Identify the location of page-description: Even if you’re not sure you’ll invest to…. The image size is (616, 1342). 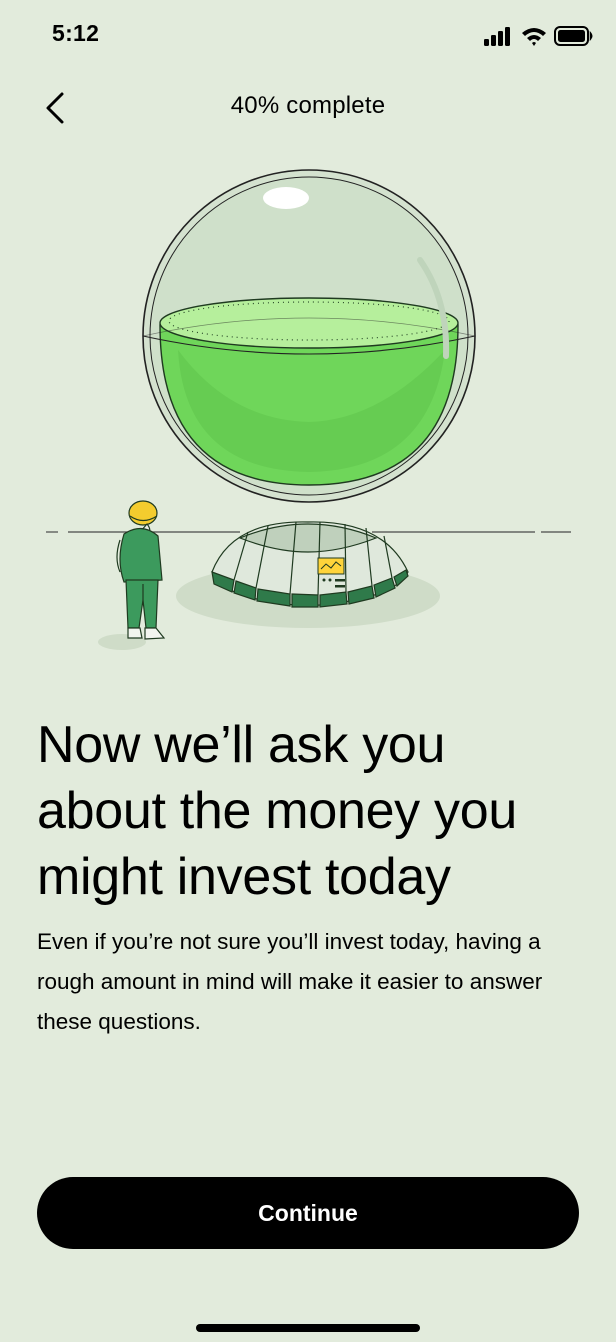
(290, 981).